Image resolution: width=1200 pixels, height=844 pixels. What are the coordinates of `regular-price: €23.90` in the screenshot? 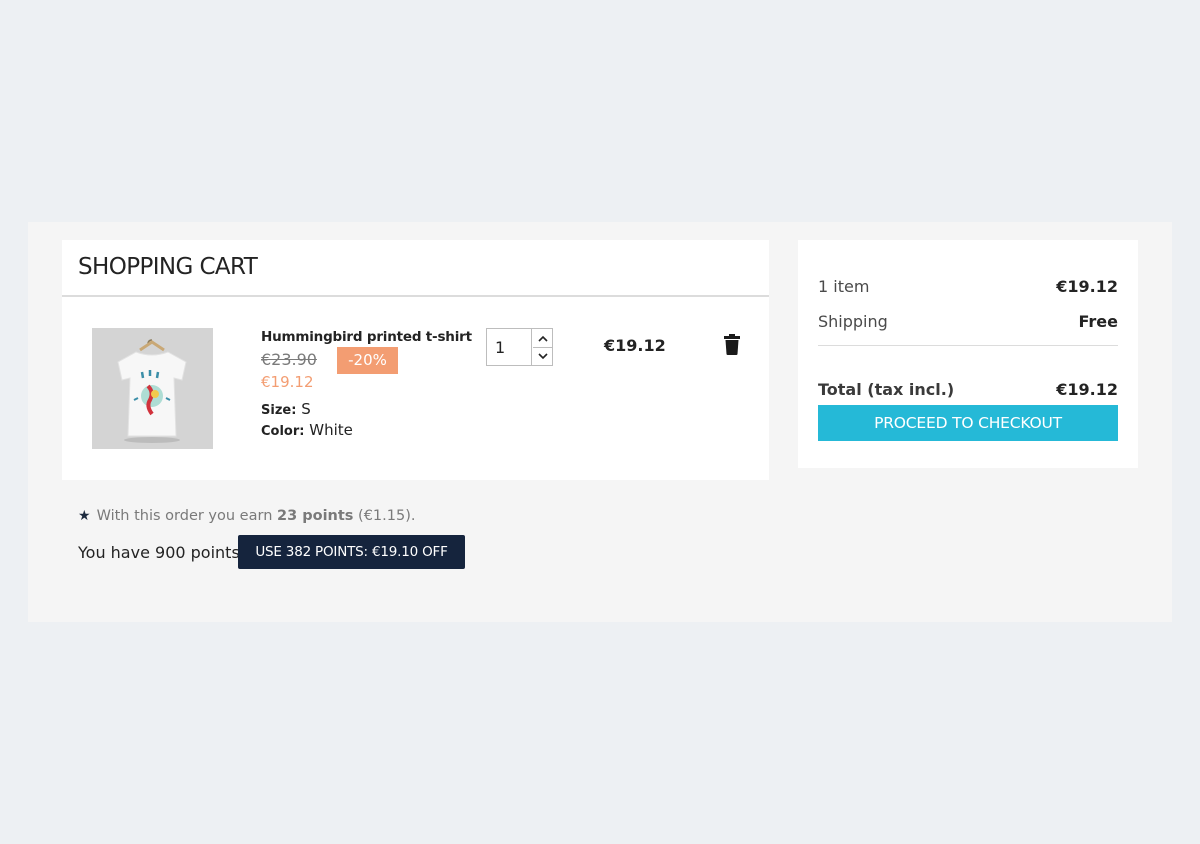 It's located at (289, 359).